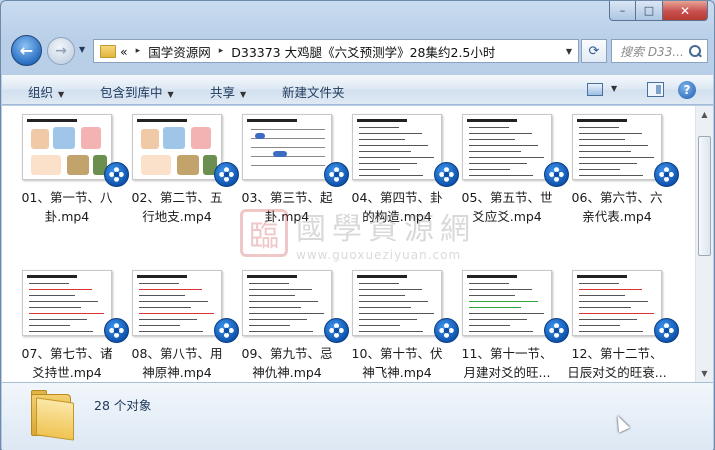  What do you see at coordinates (614, 88) in the screenshot?
I see `view-dropdown: ▼` at bounding box center [614, 88].